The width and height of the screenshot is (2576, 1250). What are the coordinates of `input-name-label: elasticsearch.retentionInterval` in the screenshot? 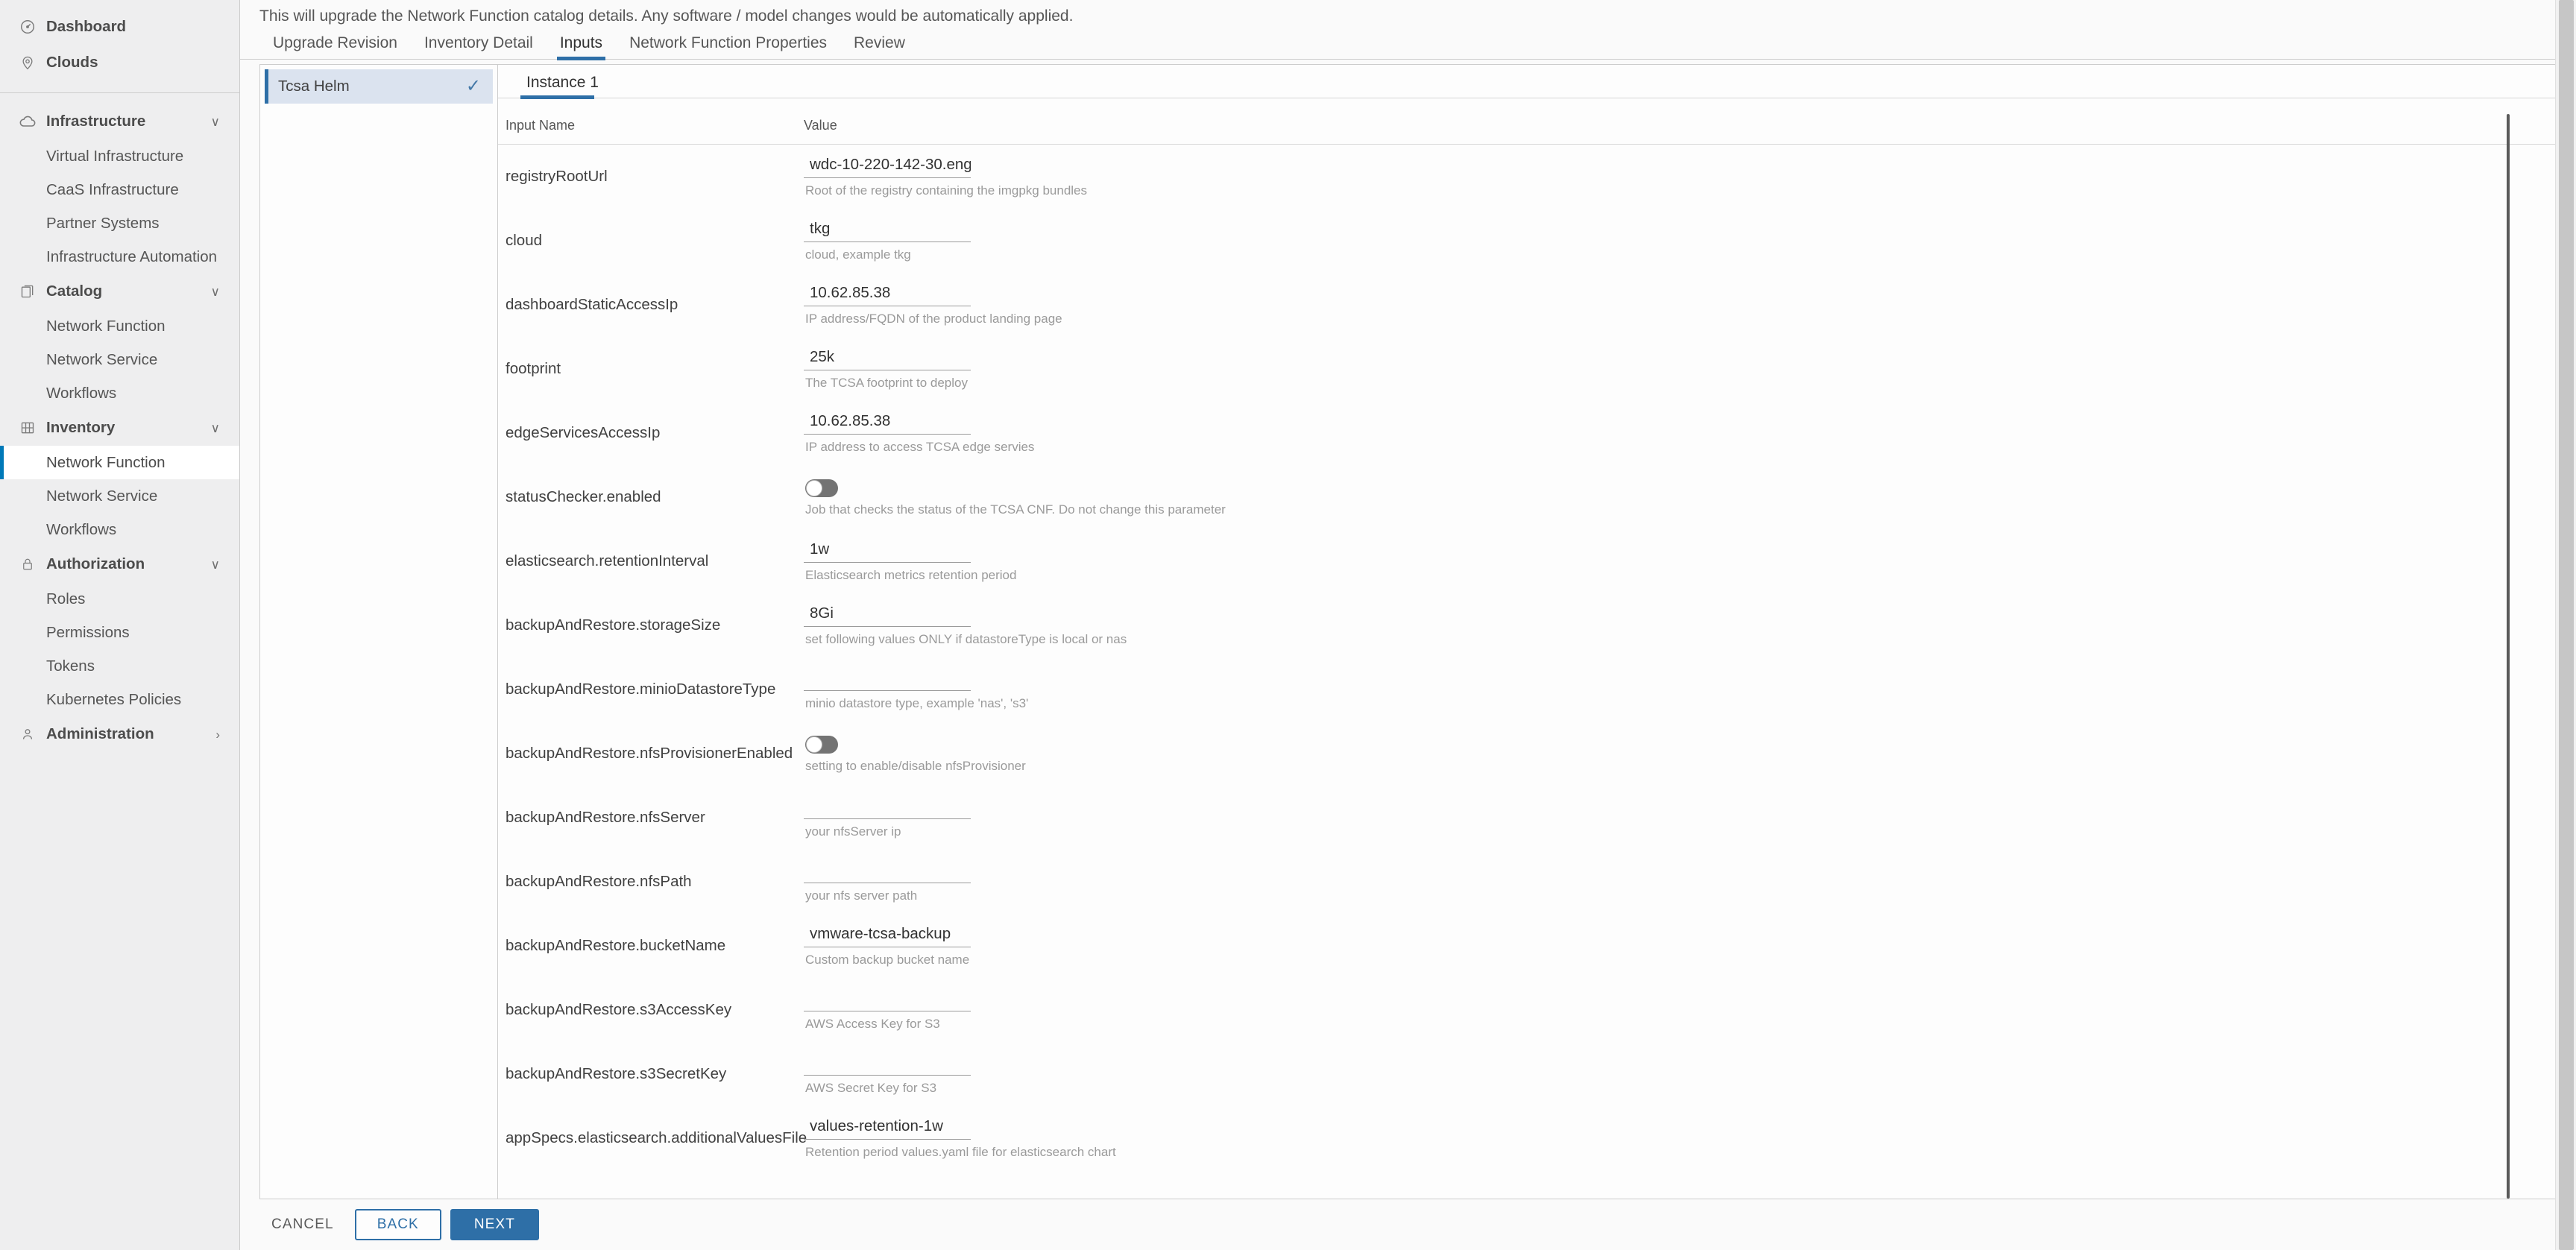 It's located at (607, 560).